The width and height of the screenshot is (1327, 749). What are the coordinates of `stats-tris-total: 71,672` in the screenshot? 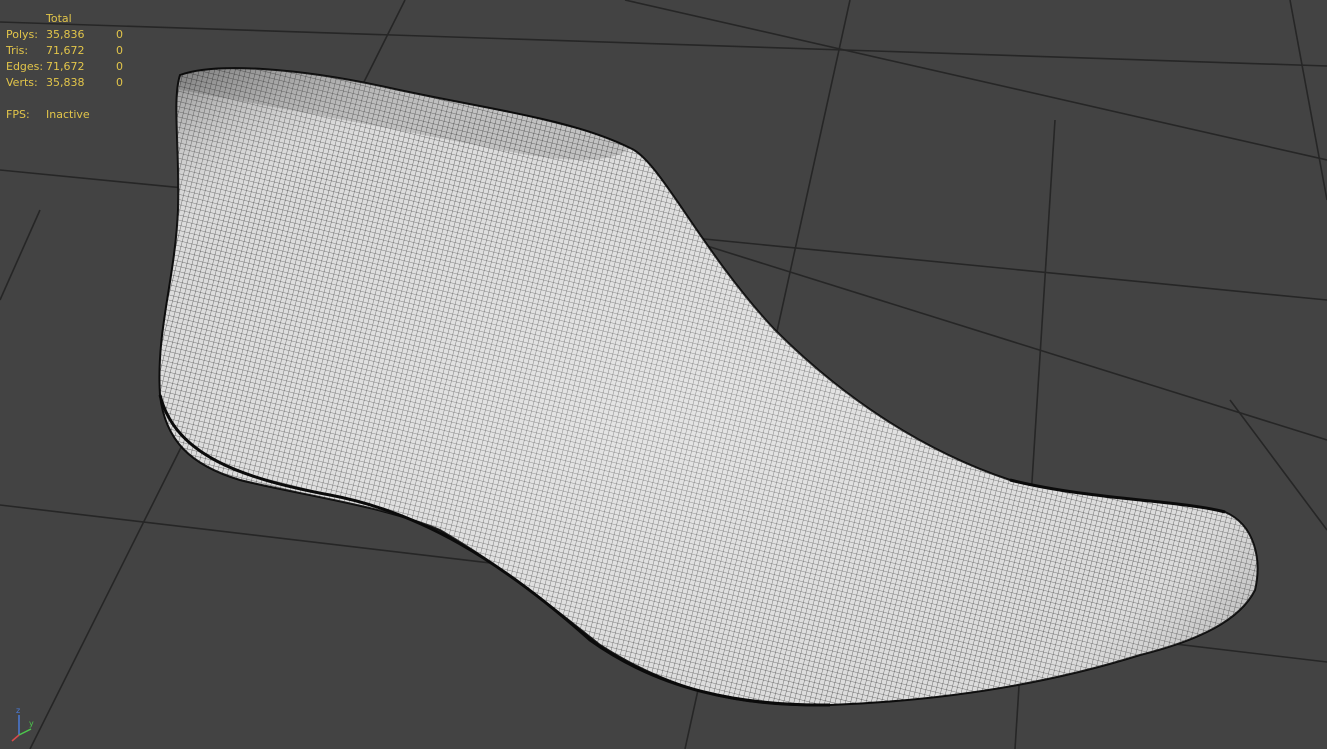 It's located at (65, 50).